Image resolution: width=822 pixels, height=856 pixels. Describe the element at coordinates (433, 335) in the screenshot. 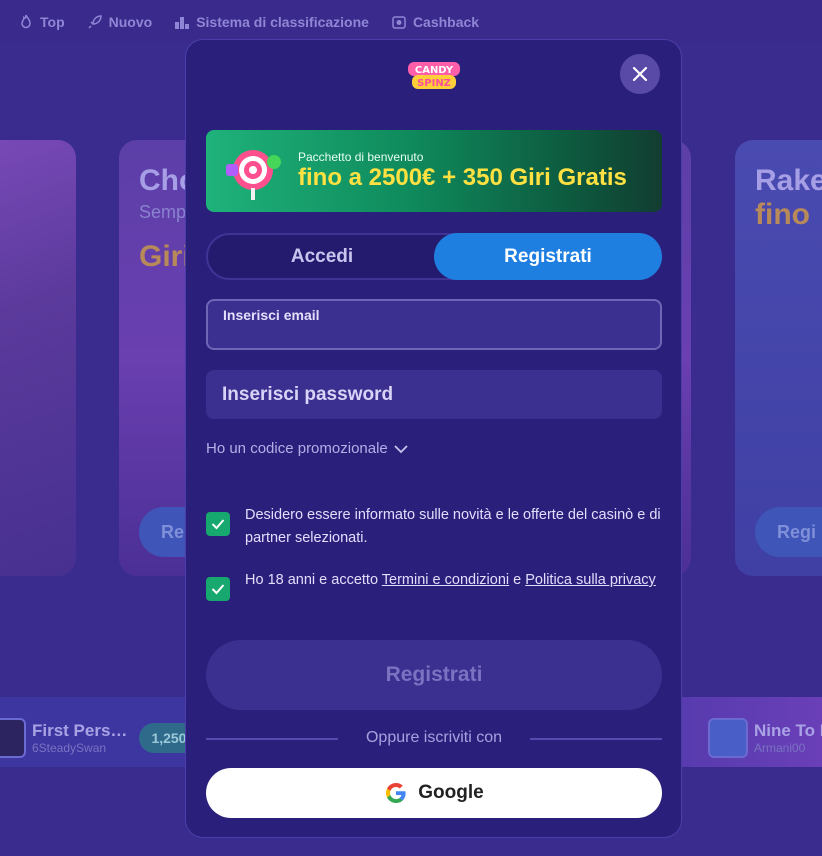

I see `email-input` at that location.